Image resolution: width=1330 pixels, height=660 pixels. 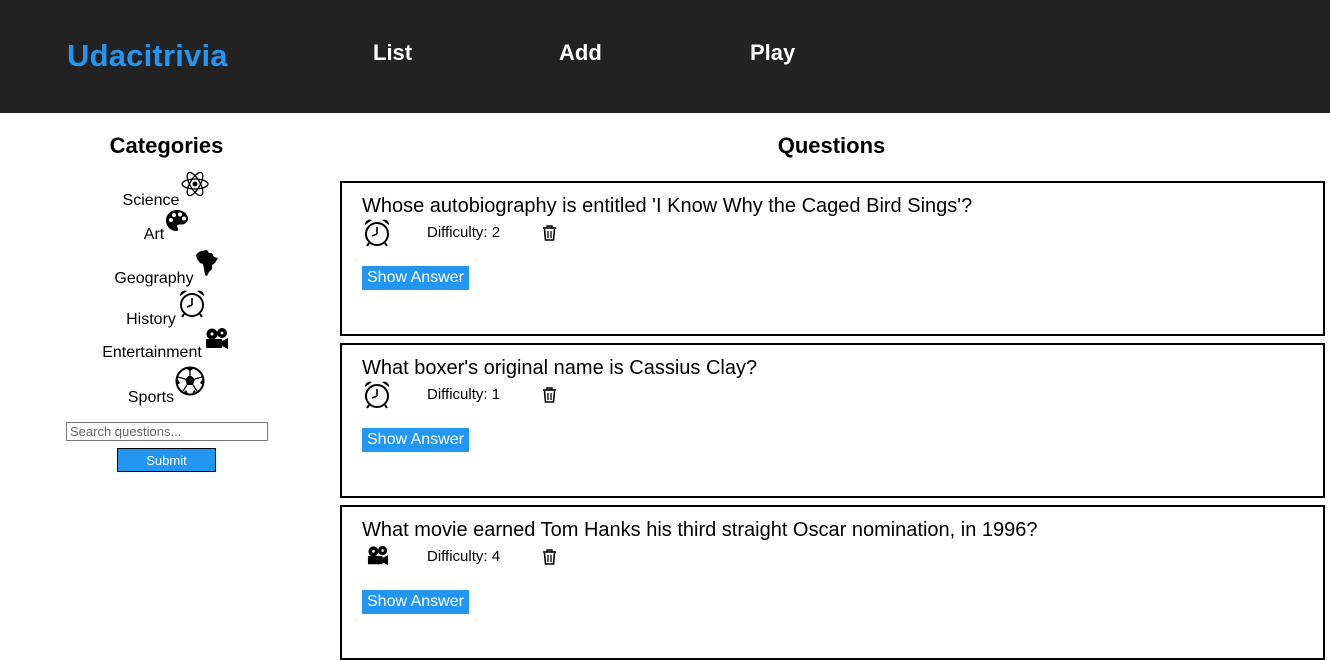 What do you see at coordinates (154, 234) in the screenshot?
I see `category-label: Art` at bounding box center [154, 234].